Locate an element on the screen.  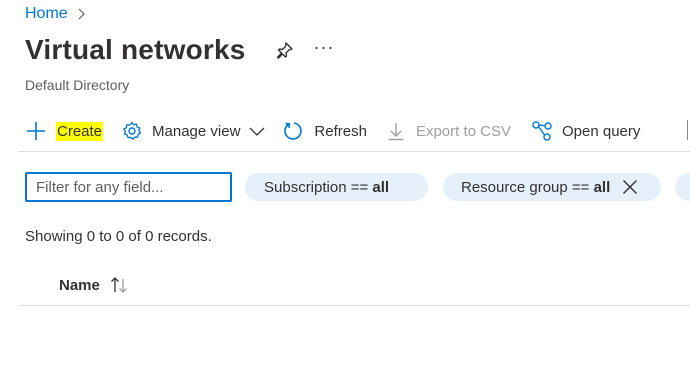
open-query-button: Open query is located at coordinates (585, 131).